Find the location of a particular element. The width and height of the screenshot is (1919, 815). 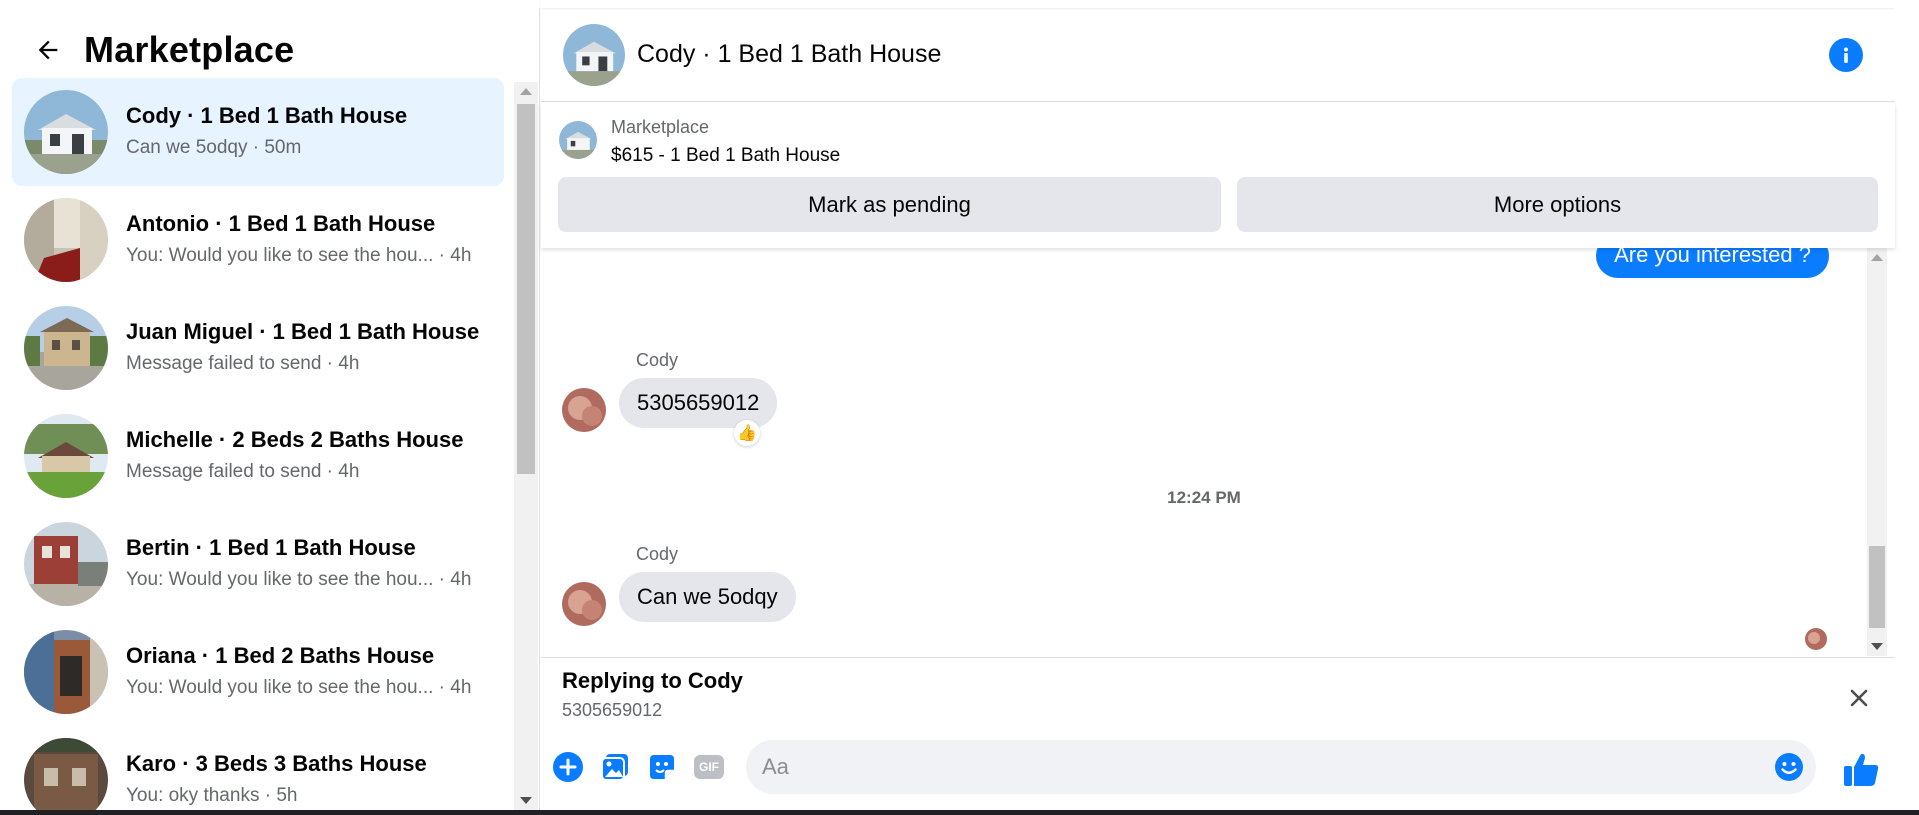

sidebar-top-strip is located at coordinates (270, 4).